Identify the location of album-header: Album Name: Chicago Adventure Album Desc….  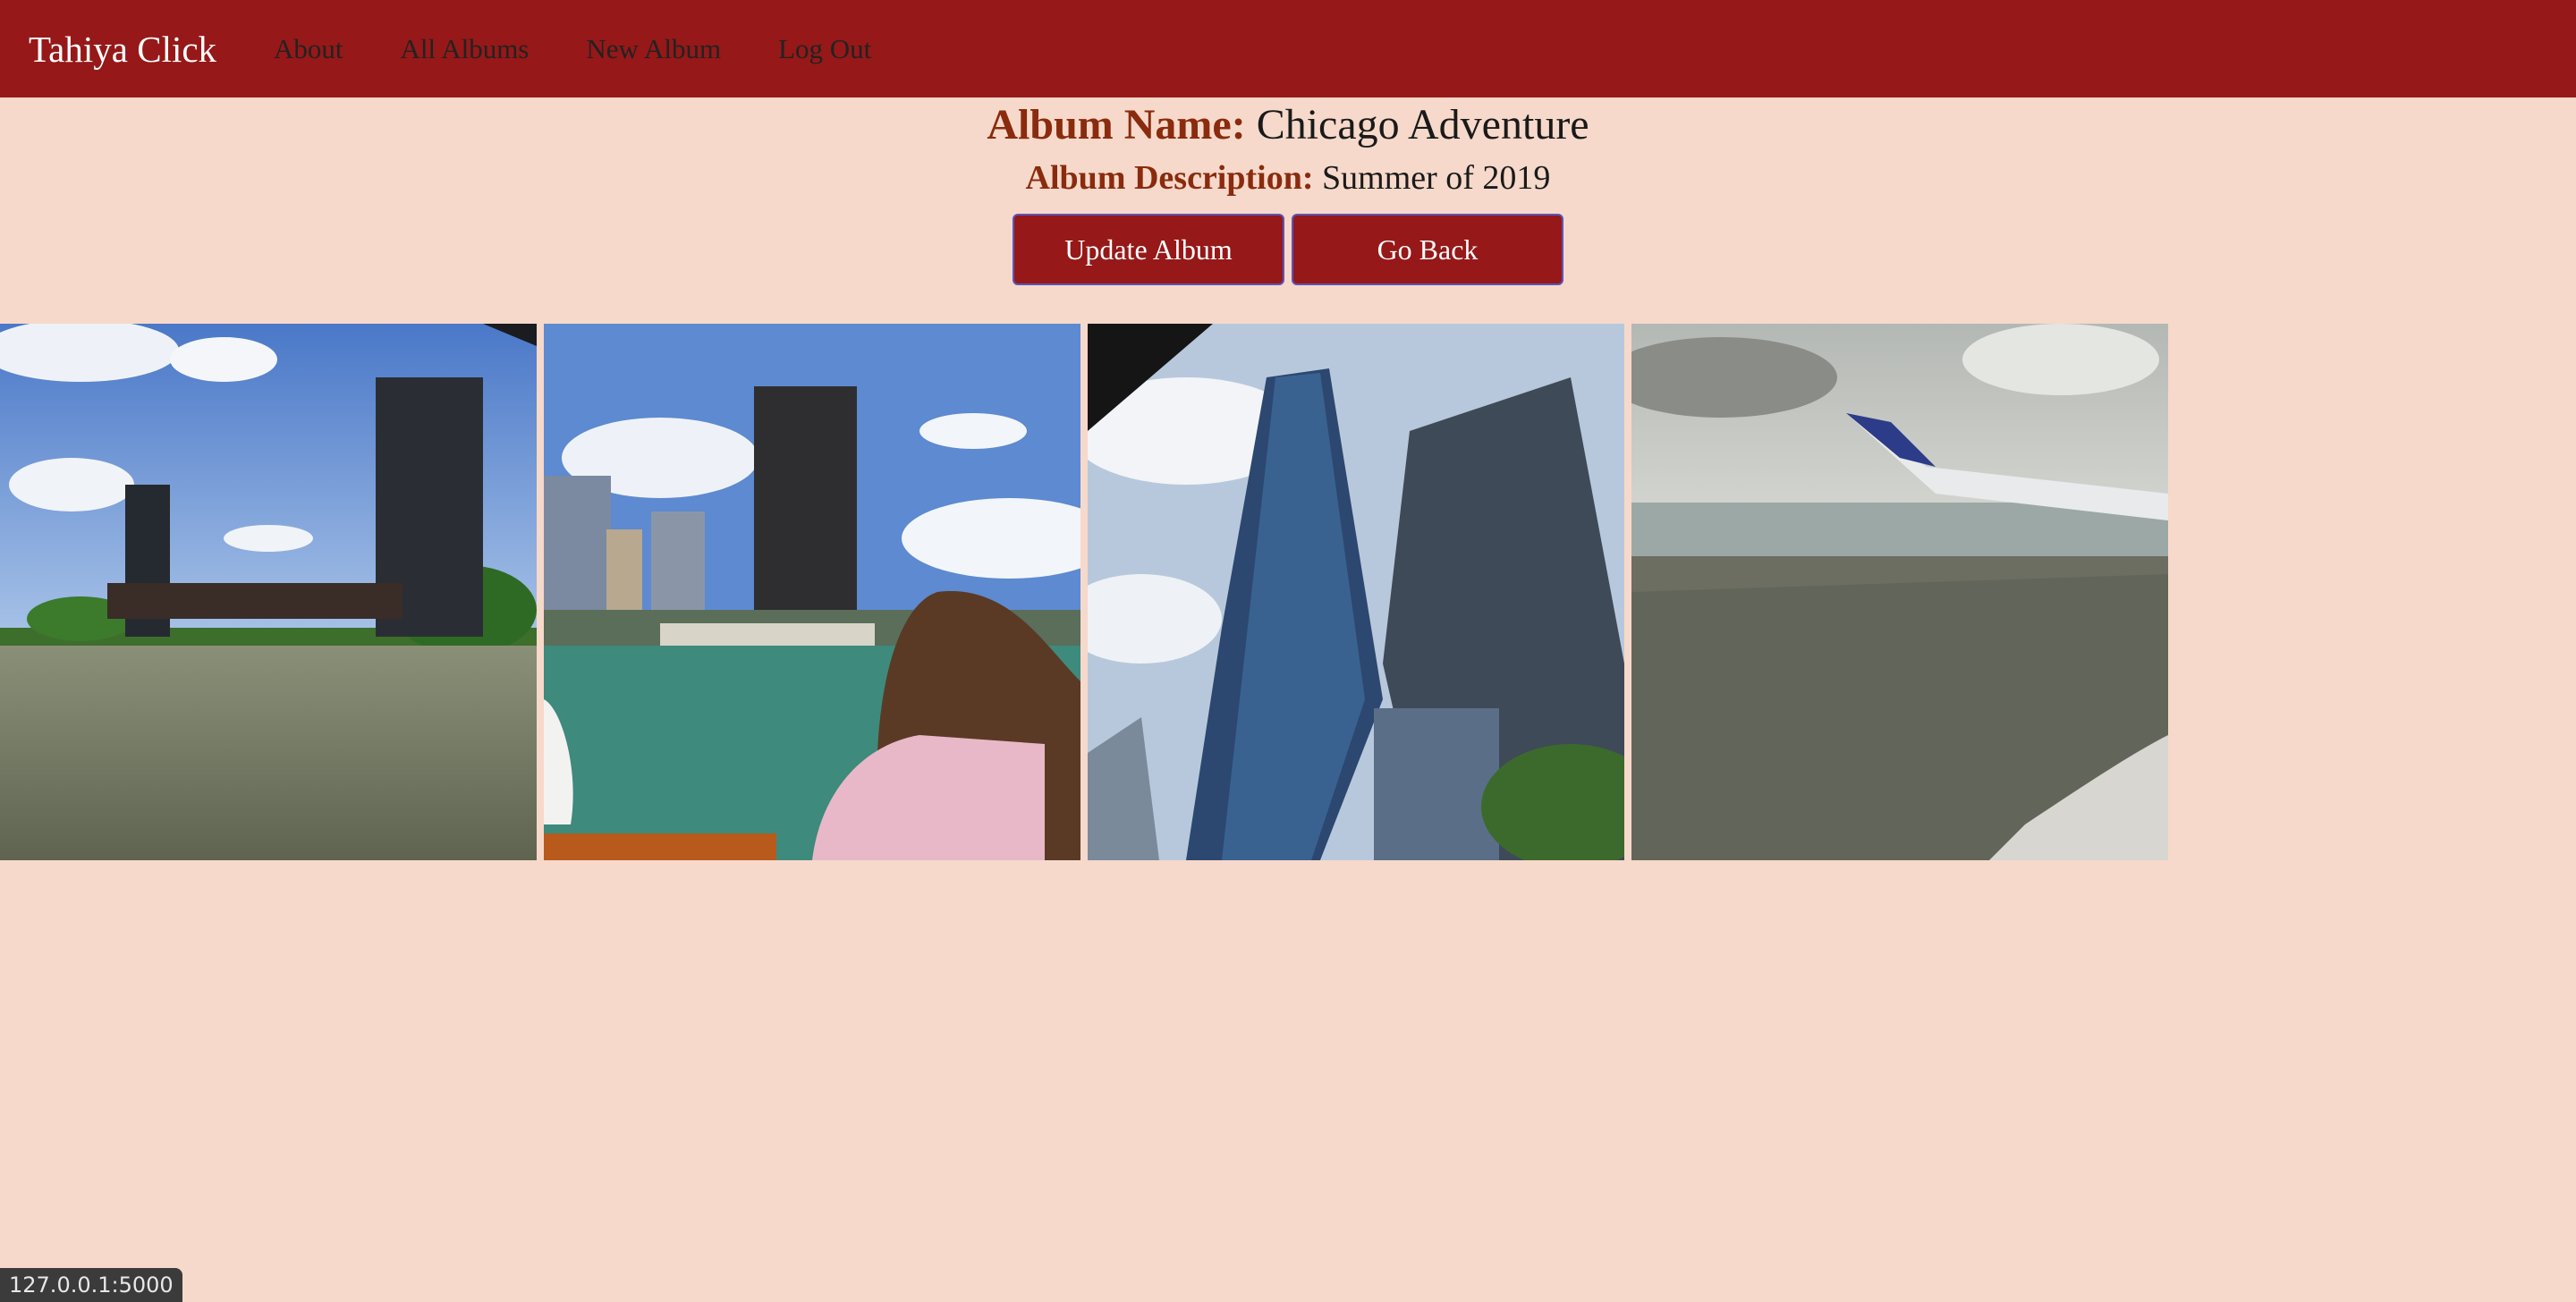
(1288, 191).